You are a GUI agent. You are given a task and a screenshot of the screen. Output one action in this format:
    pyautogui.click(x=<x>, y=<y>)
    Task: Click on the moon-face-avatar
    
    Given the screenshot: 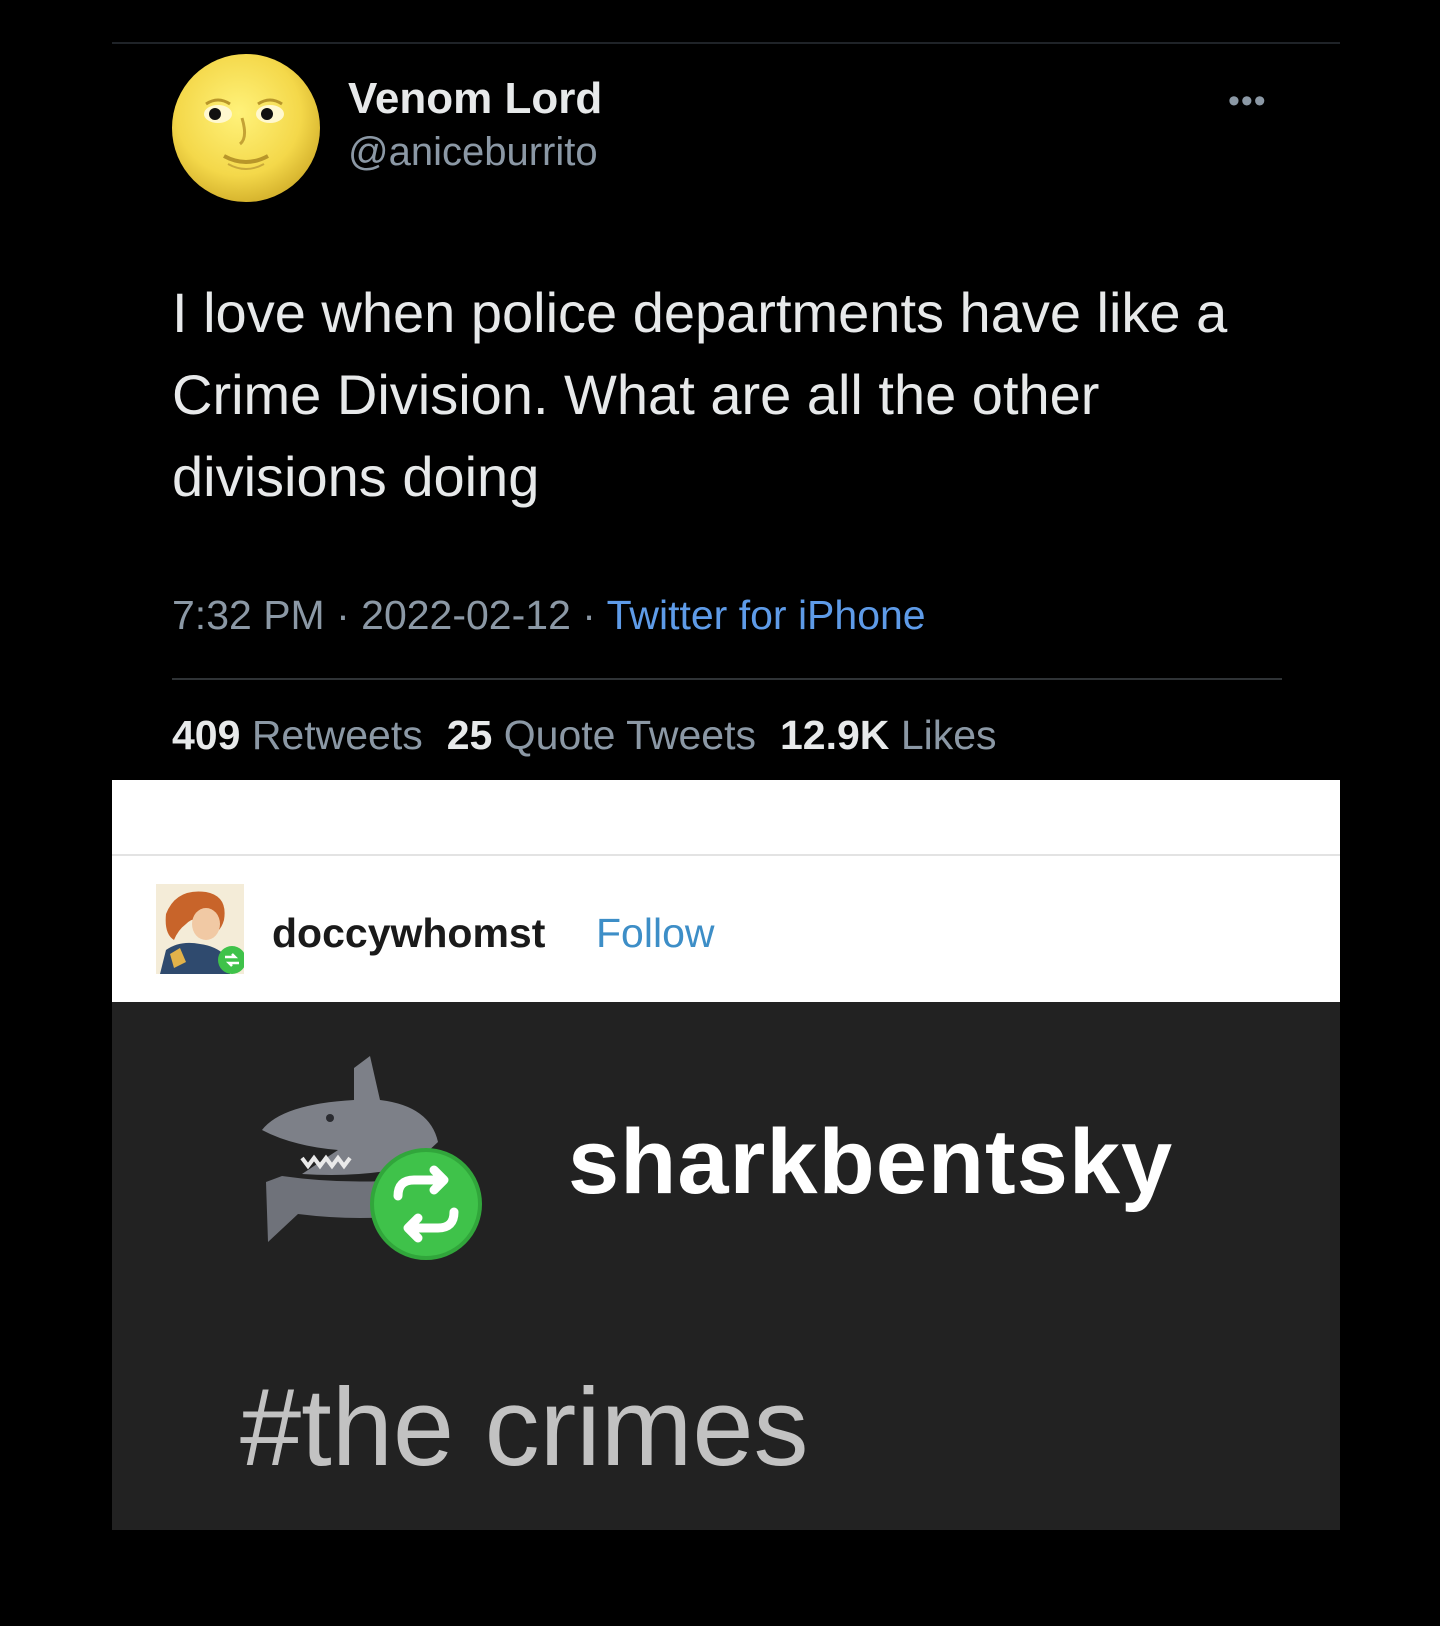 What is the action you would take?
    pyautogui.click(x=246, y=128)
    